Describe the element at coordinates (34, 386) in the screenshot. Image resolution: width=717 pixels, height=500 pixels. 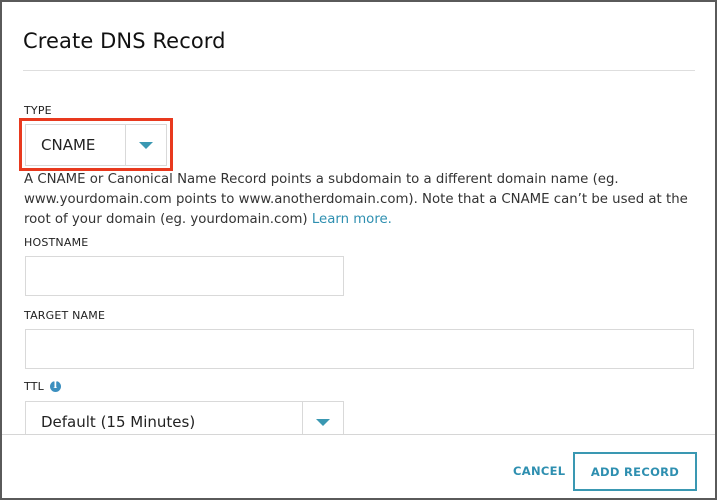
I see `ttl-label: TTL` at that location.